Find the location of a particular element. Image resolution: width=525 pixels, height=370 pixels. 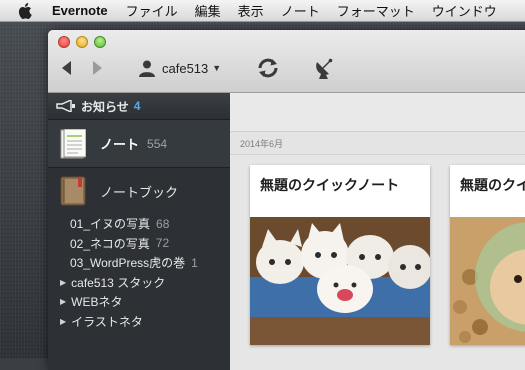

notebook-icon is located at coordinates (73, 191).